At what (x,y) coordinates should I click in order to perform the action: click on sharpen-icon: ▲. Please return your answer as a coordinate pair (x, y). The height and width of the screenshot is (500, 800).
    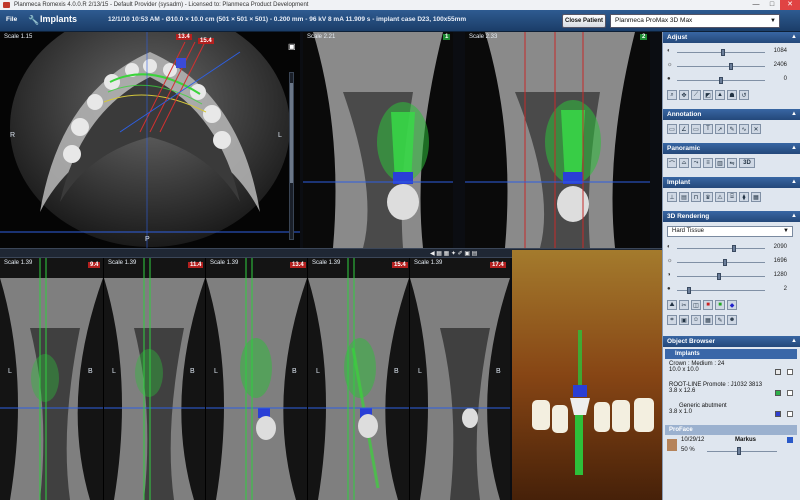
    Looking at the image, I should click on (720, 95).